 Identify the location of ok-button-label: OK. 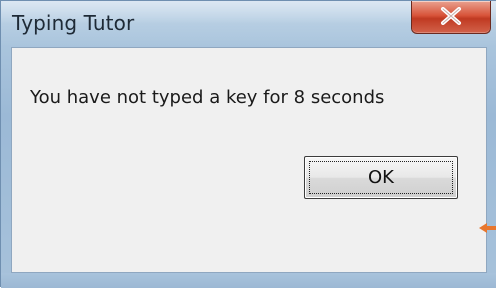
(381, 177).